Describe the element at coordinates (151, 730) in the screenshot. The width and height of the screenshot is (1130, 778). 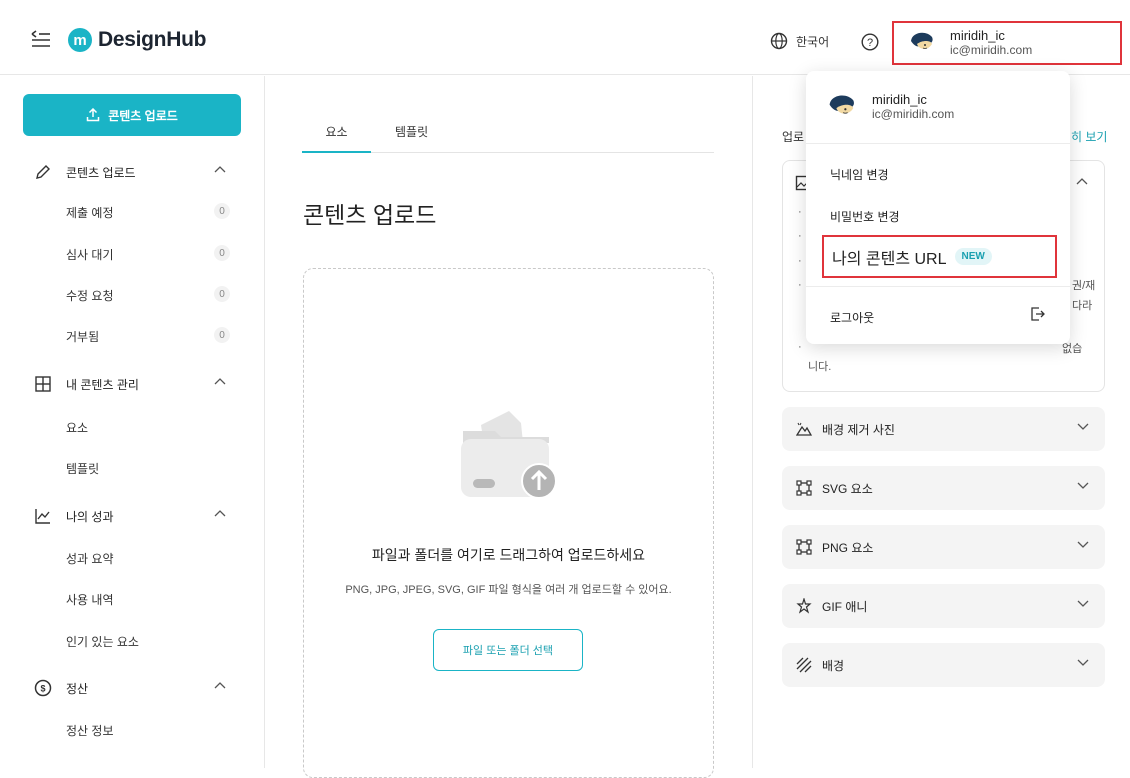
I see `sidebar-item-settlement-info: 정산 정보` at that location.